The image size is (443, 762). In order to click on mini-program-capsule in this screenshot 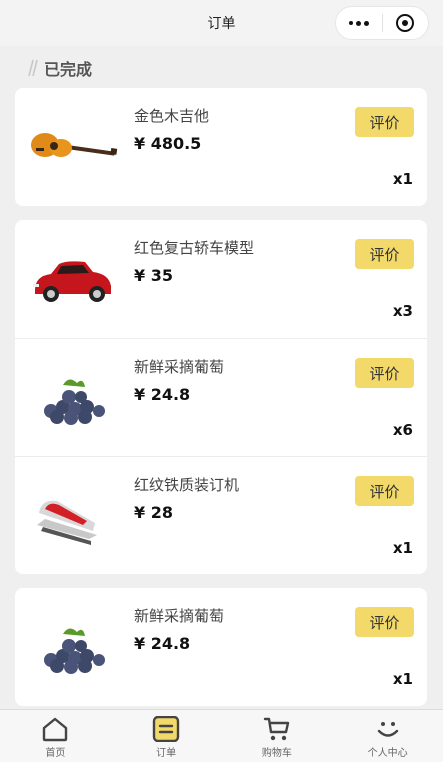, I will do `click(382, 23)`.